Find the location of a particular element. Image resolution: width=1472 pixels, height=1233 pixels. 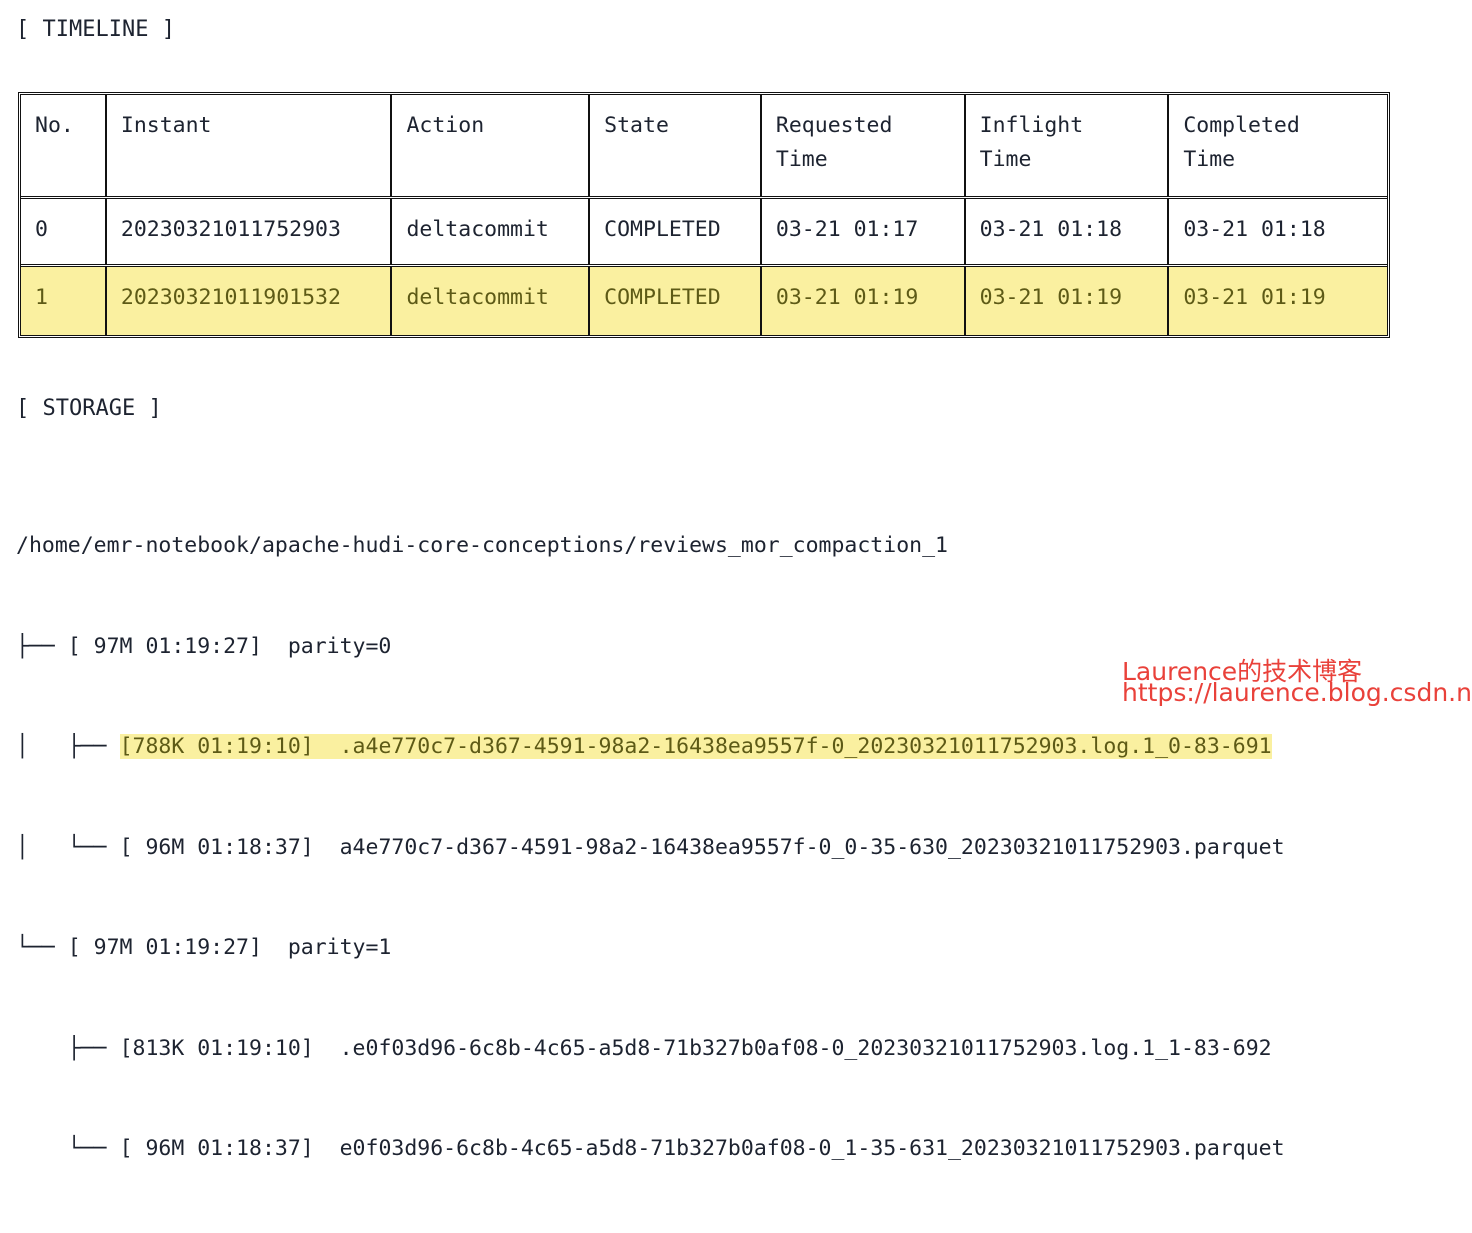

column-header-instant: Instant is located at coordinates (250, 145).